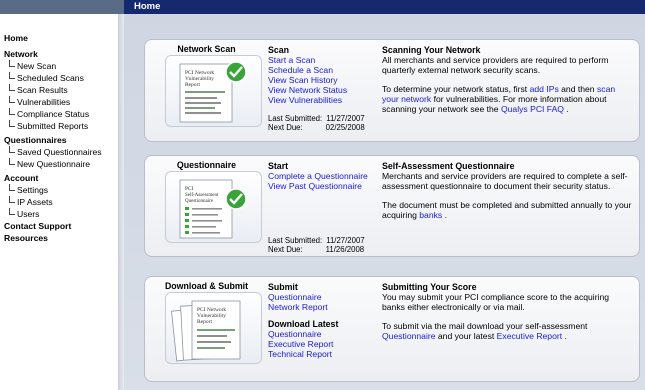  What do you see at coordinates (322, 100) in the screenshot?
I see `view-vulnerabilities-link: View Vulnerabilities` at bounding box center [322, 100].